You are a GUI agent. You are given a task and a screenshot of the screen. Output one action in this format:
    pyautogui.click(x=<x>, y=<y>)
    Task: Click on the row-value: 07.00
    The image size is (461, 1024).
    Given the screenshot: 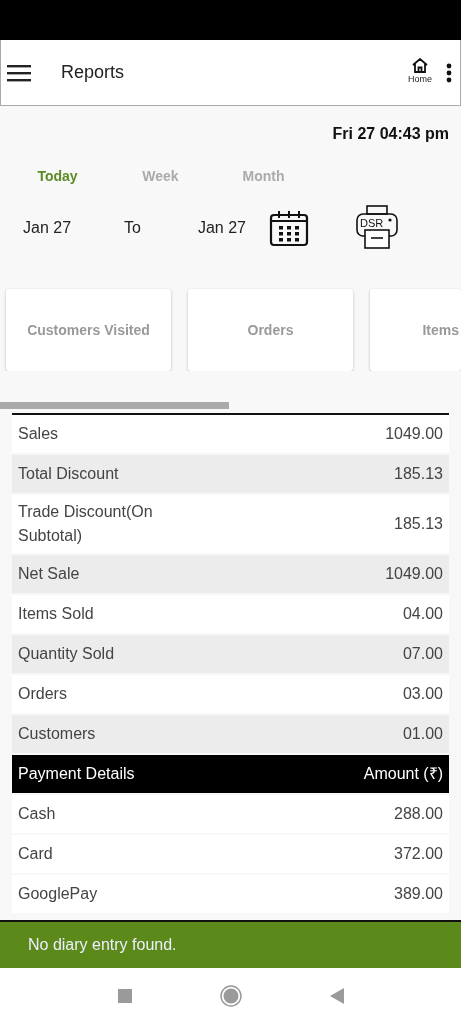 What is the action you would take?
    pyautogui.click(x=422, y=654)
    